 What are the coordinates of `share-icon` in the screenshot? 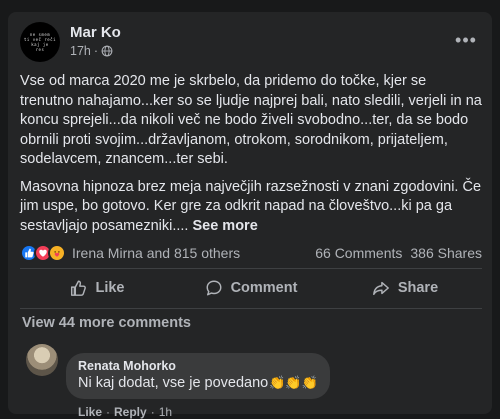 It's located at (380, 288).